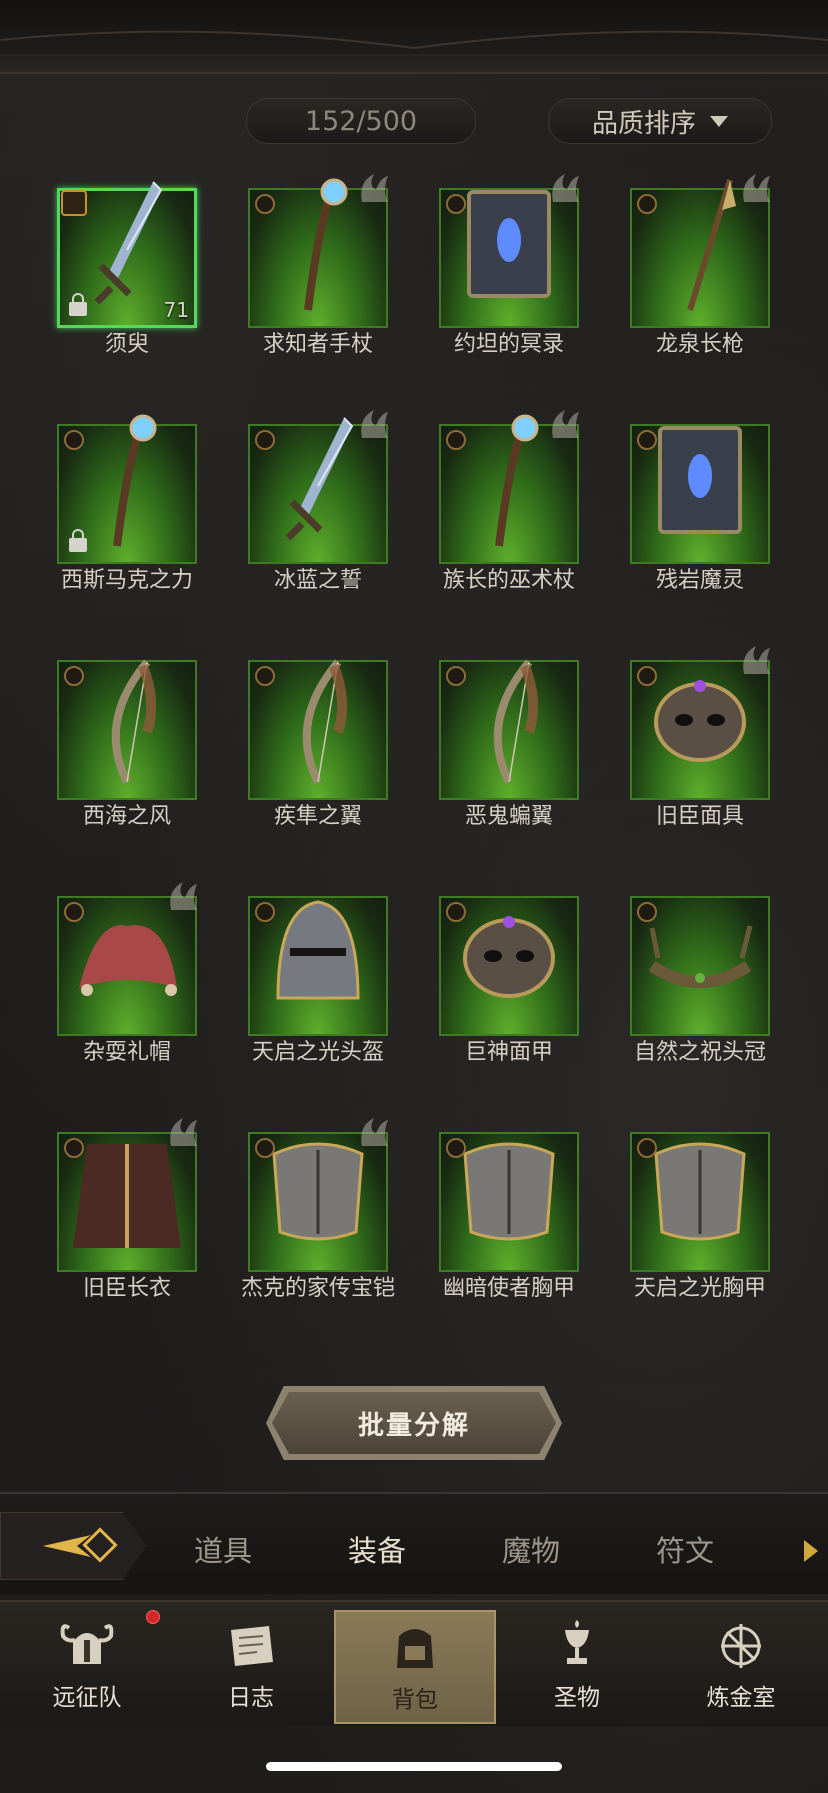 Image resolution: width=828 pixels, height=1793 pixels. What do you see at coordinates (317, 344) in the screenshot?
I see `item-name: 求知者手杖` at bounding box center [317, 344].